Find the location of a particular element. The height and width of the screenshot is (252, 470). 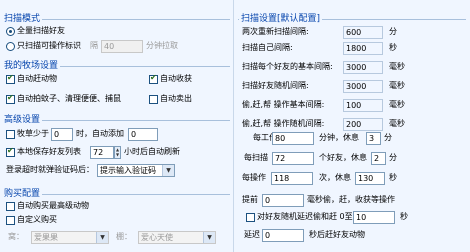

row-label: 偷,赶,帮 操作随机间隔: is located at coordinates (283, 123).